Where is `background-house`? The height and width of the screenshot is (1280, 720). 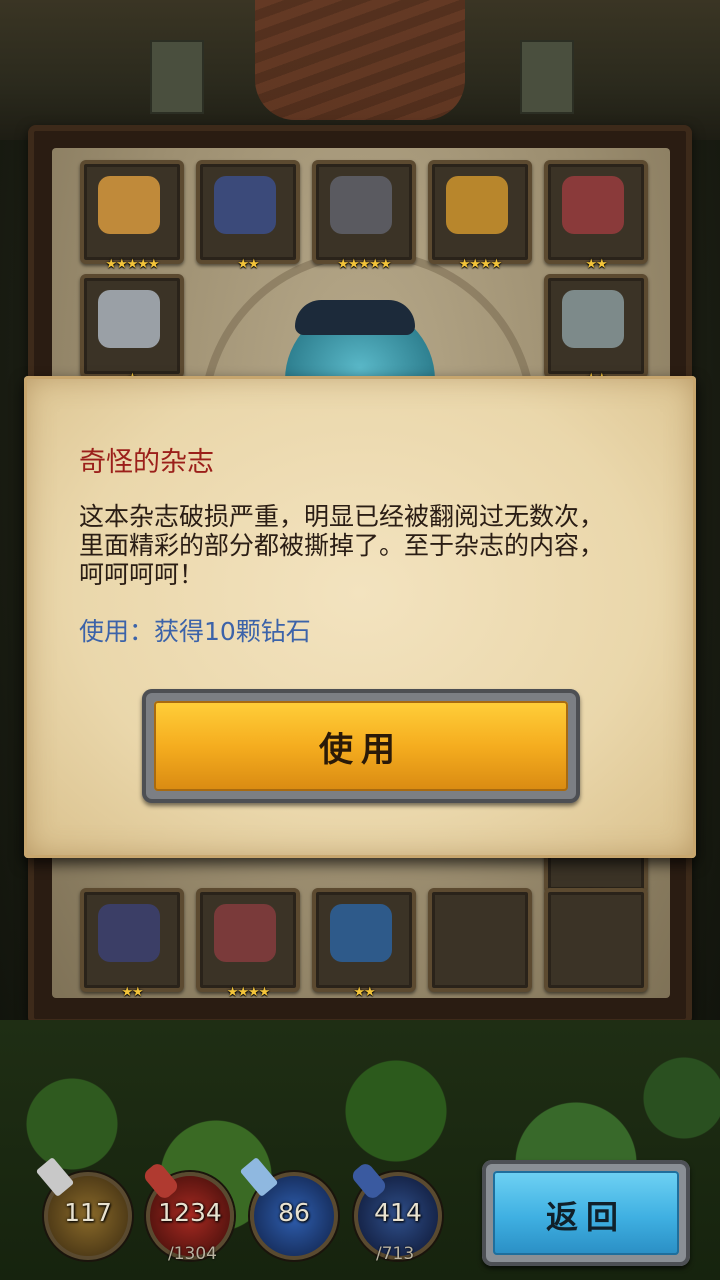
background-house is located at coordinates (360, 70).